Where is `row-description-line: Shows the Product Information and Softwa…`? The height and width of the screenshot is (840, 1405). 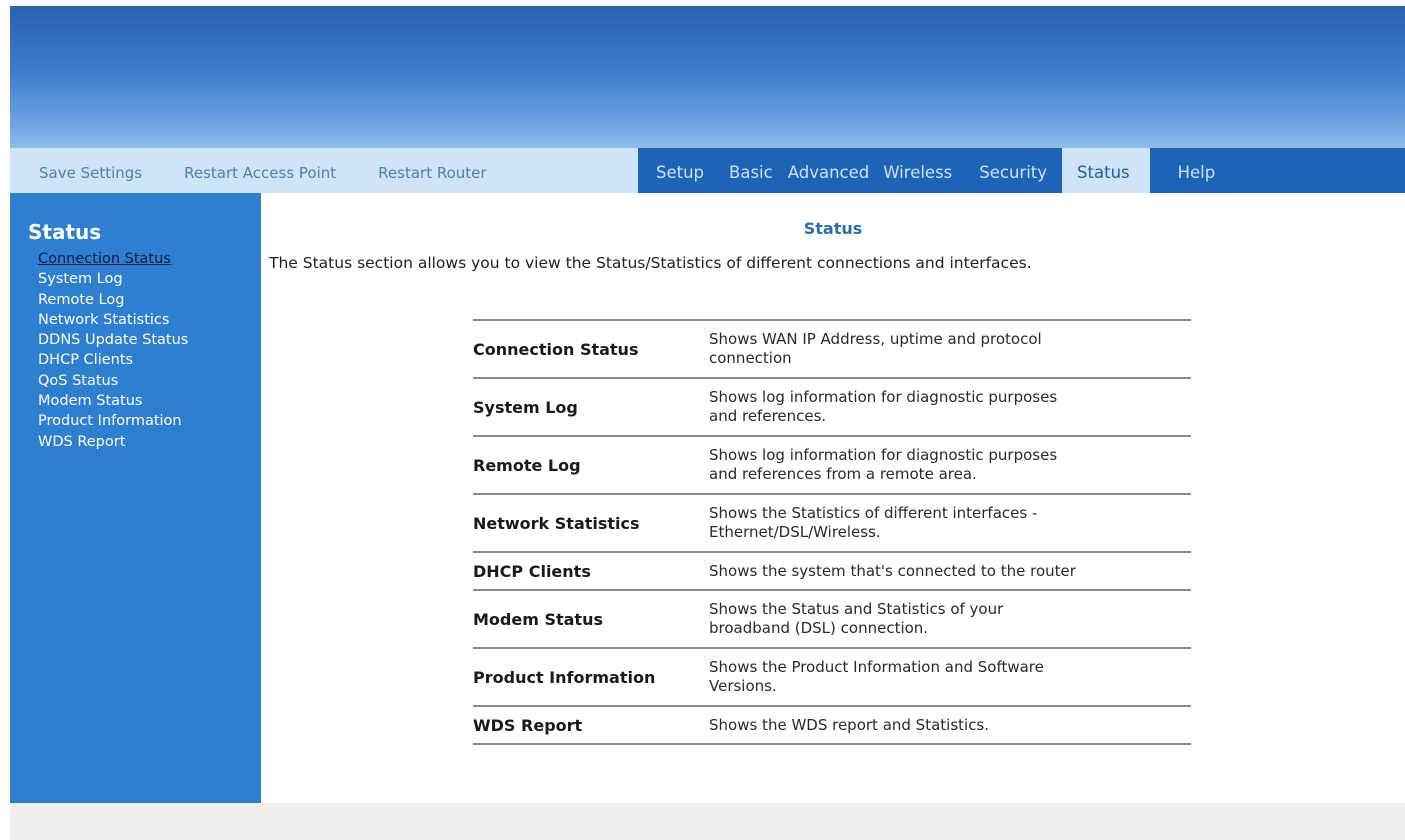
row-description-line: Shows the Product Information and Softwa… is located at coordinates (876, 667).